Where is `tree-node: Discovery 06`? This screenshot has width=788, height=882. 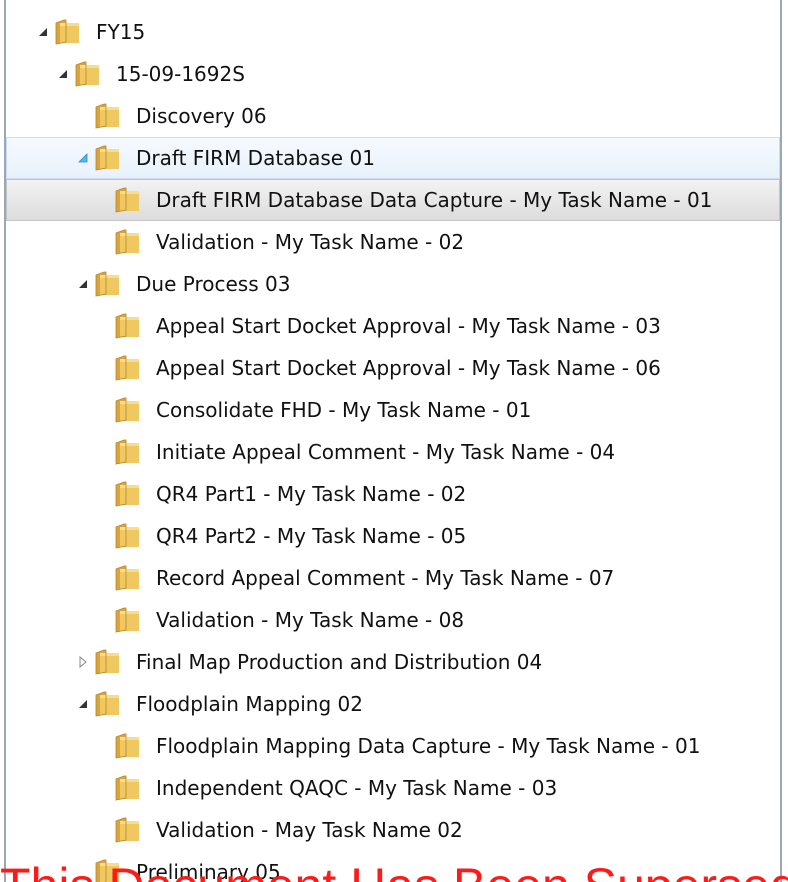 tree-node: Discovery 06 is located at coordinates (393, 116).